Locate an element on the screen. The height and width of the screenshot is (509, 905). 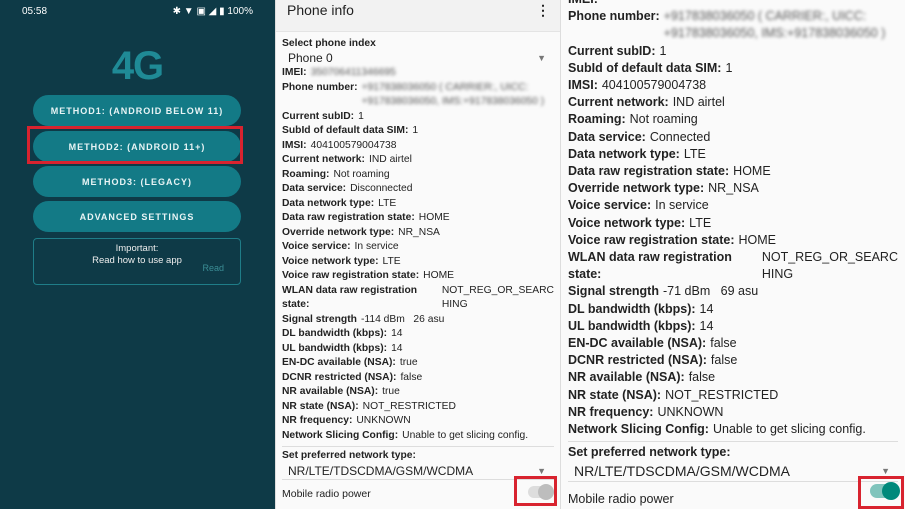
info-row: Voice service: In service is located at coordinates (733, 205).